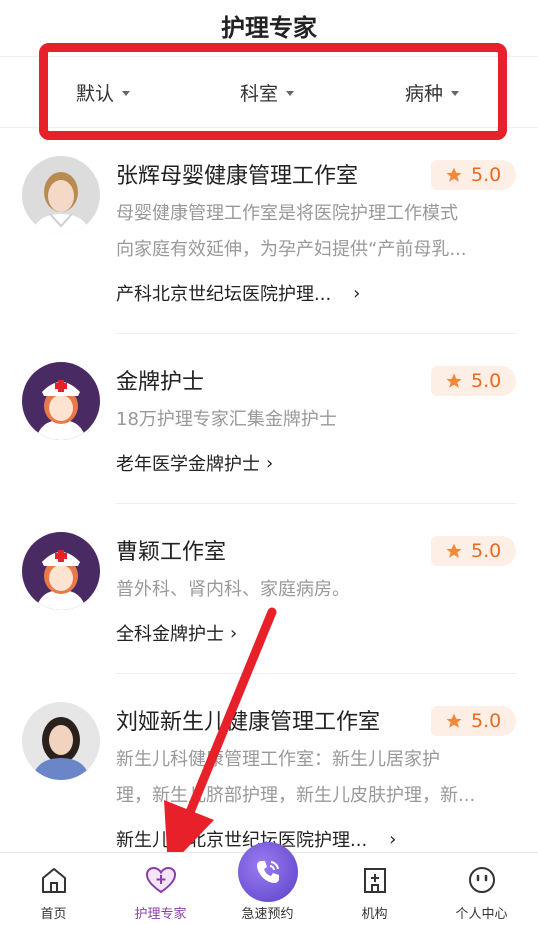  I want to click on item-tag-link: 老年医学金牌护士 ›, so click(194, 463).